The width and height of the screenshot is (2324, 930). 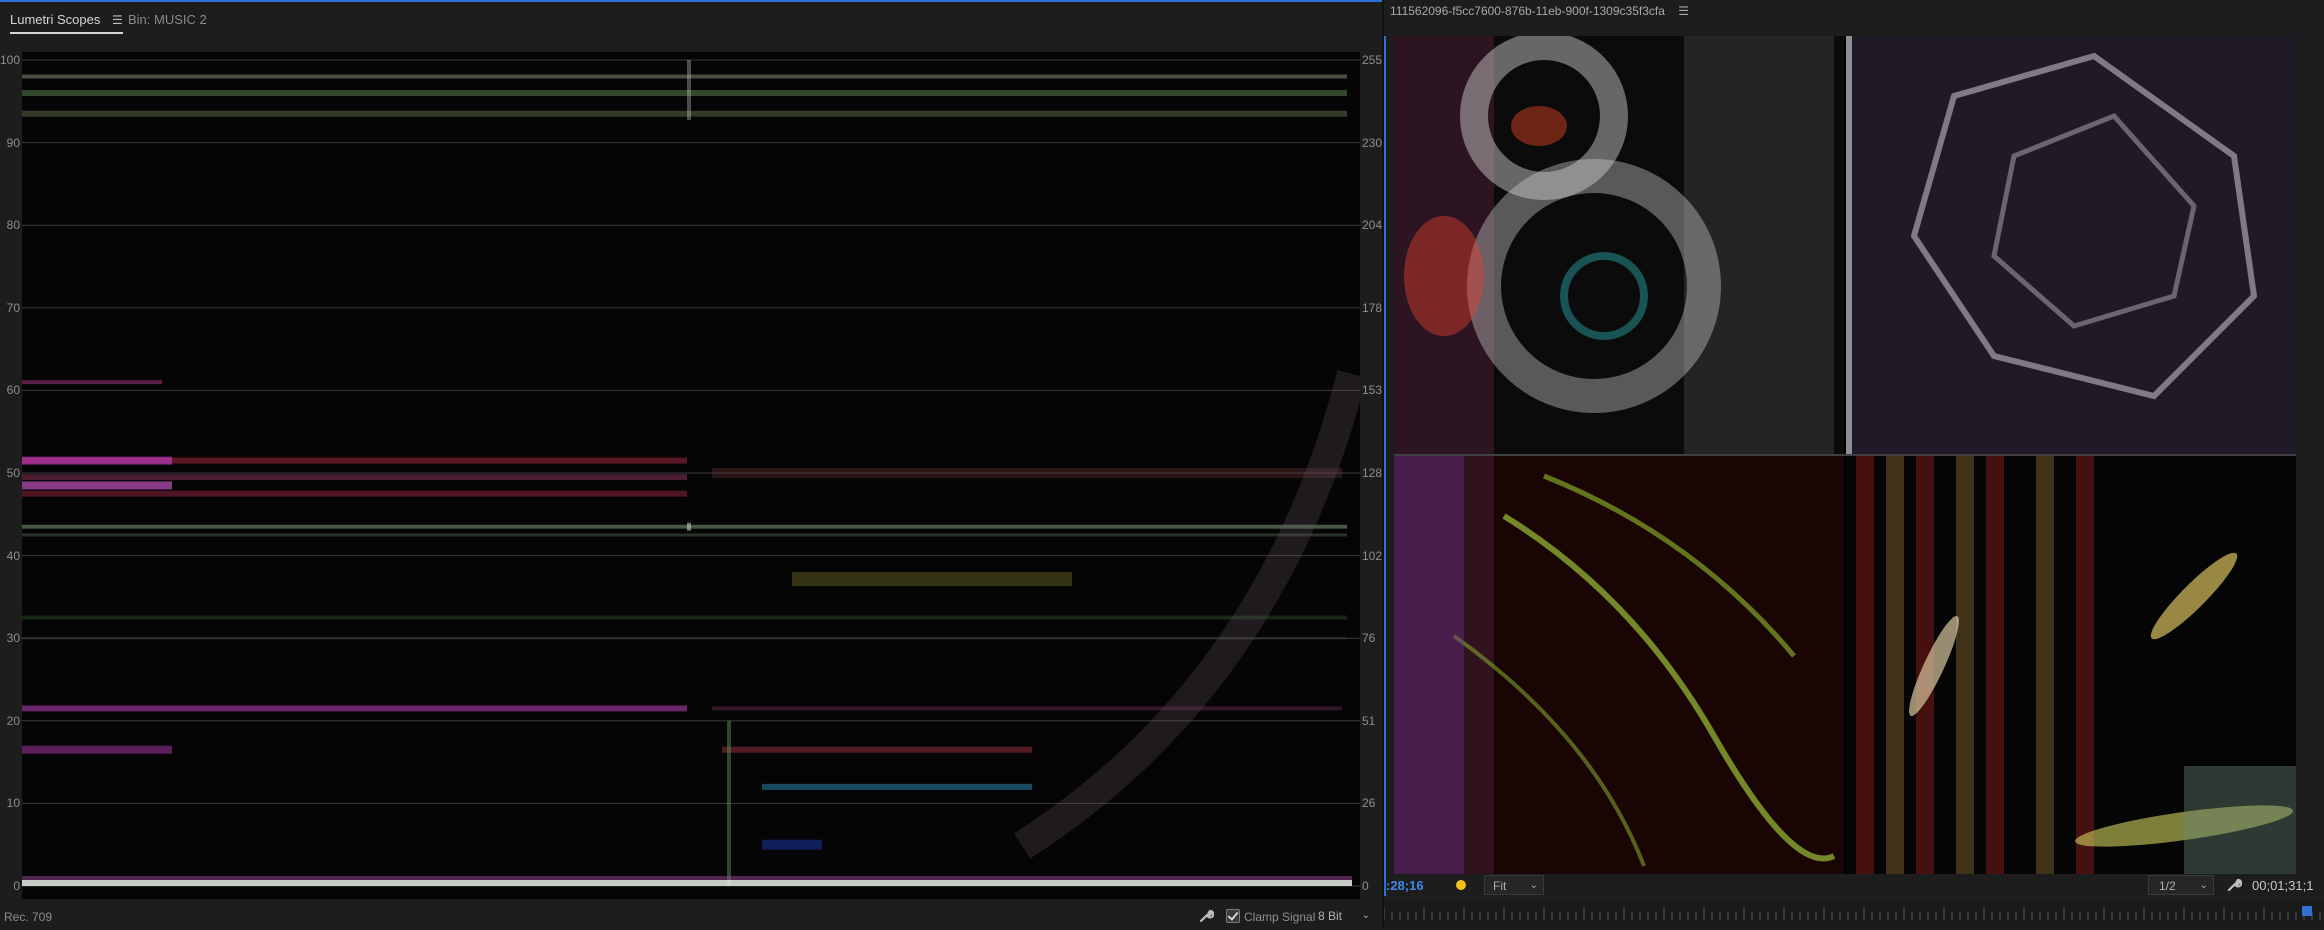 What do you see at coordinates (13, 638) in the screenshot?
I see `scope-left-tick: 30` at bounding box center [13, 638].